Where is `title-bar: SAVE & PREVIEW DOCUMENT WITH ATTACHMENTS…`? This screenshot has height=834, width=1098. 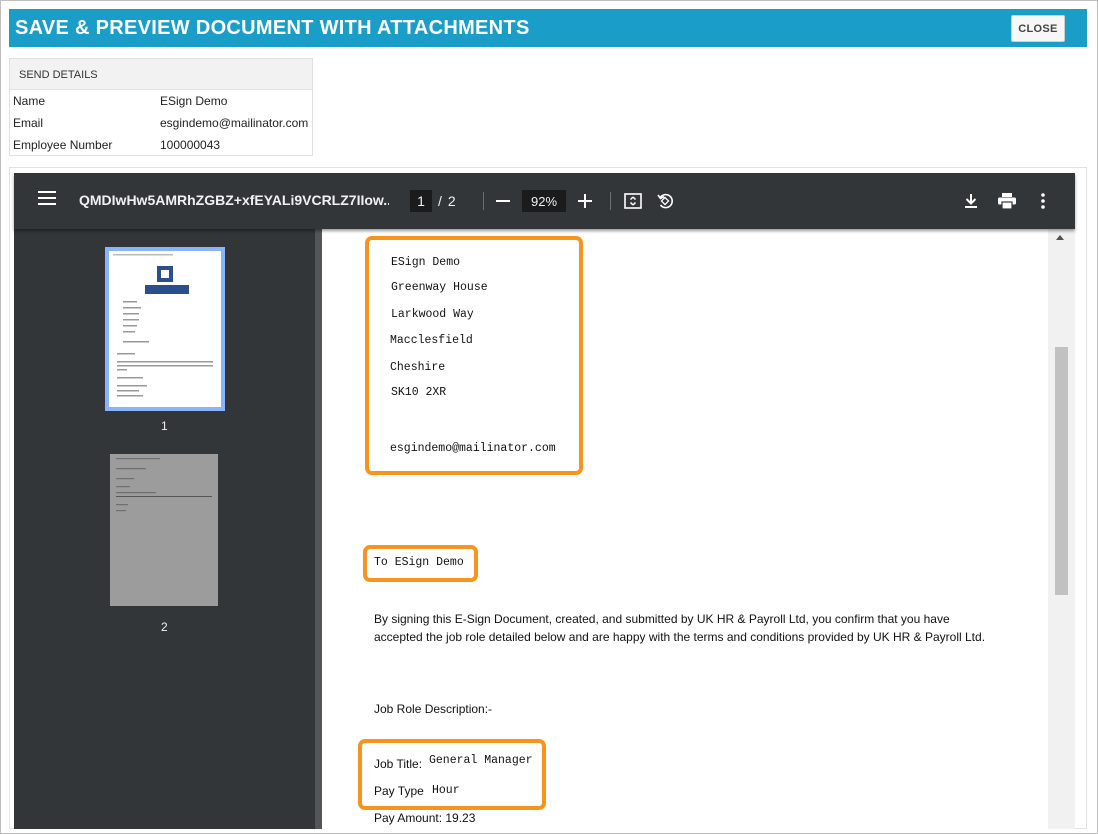
title-bar: SAVE & PREVIEW DOCUMENT WITH ATTACHMENTS… is located at coordinates (548, 28).